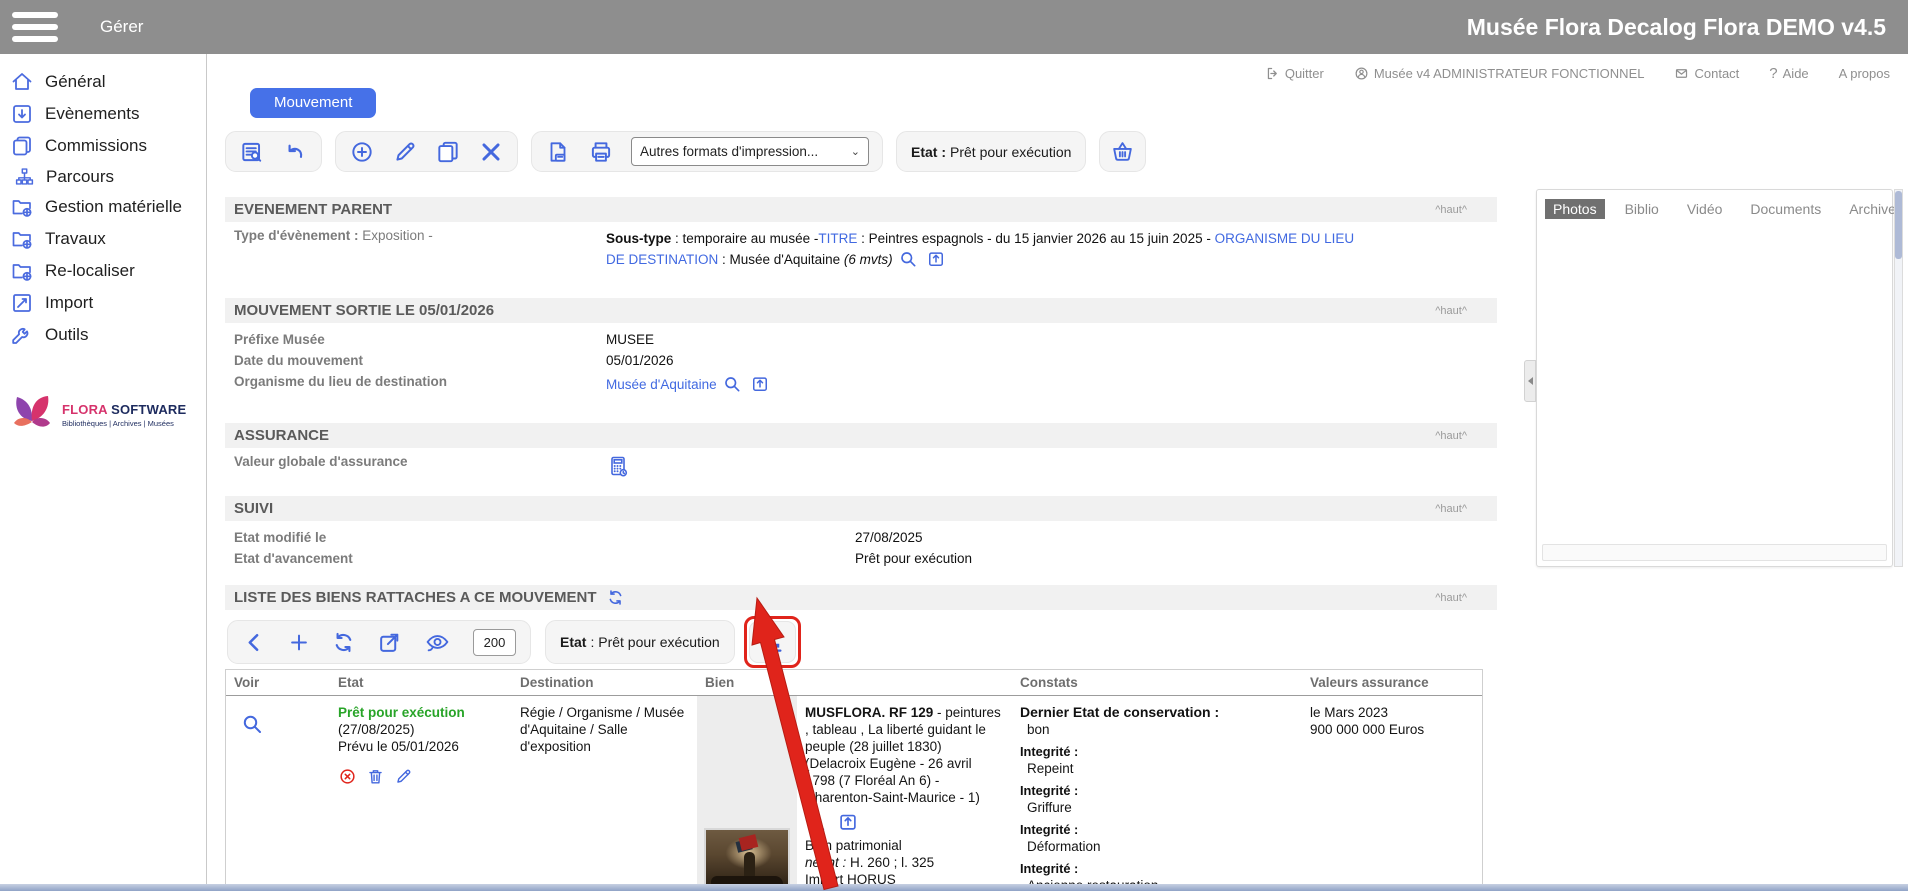 Image resolution: width=1908 pixels, height=891 pixels. What do you see at coordinates (254, 642) in the screenshot?
I see `chevron-left-icon` at bounding box center [254, 642].